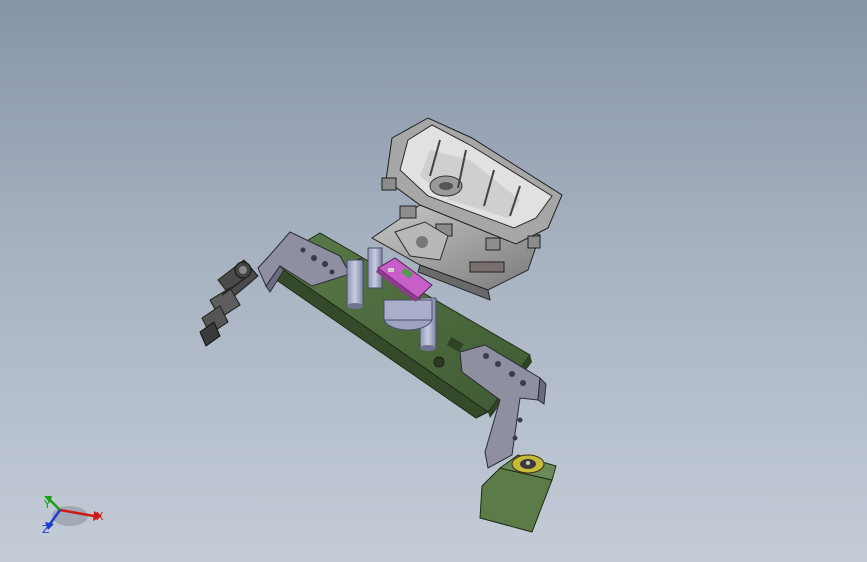  I want to click on x-axis-label: X, so click(100, 516).